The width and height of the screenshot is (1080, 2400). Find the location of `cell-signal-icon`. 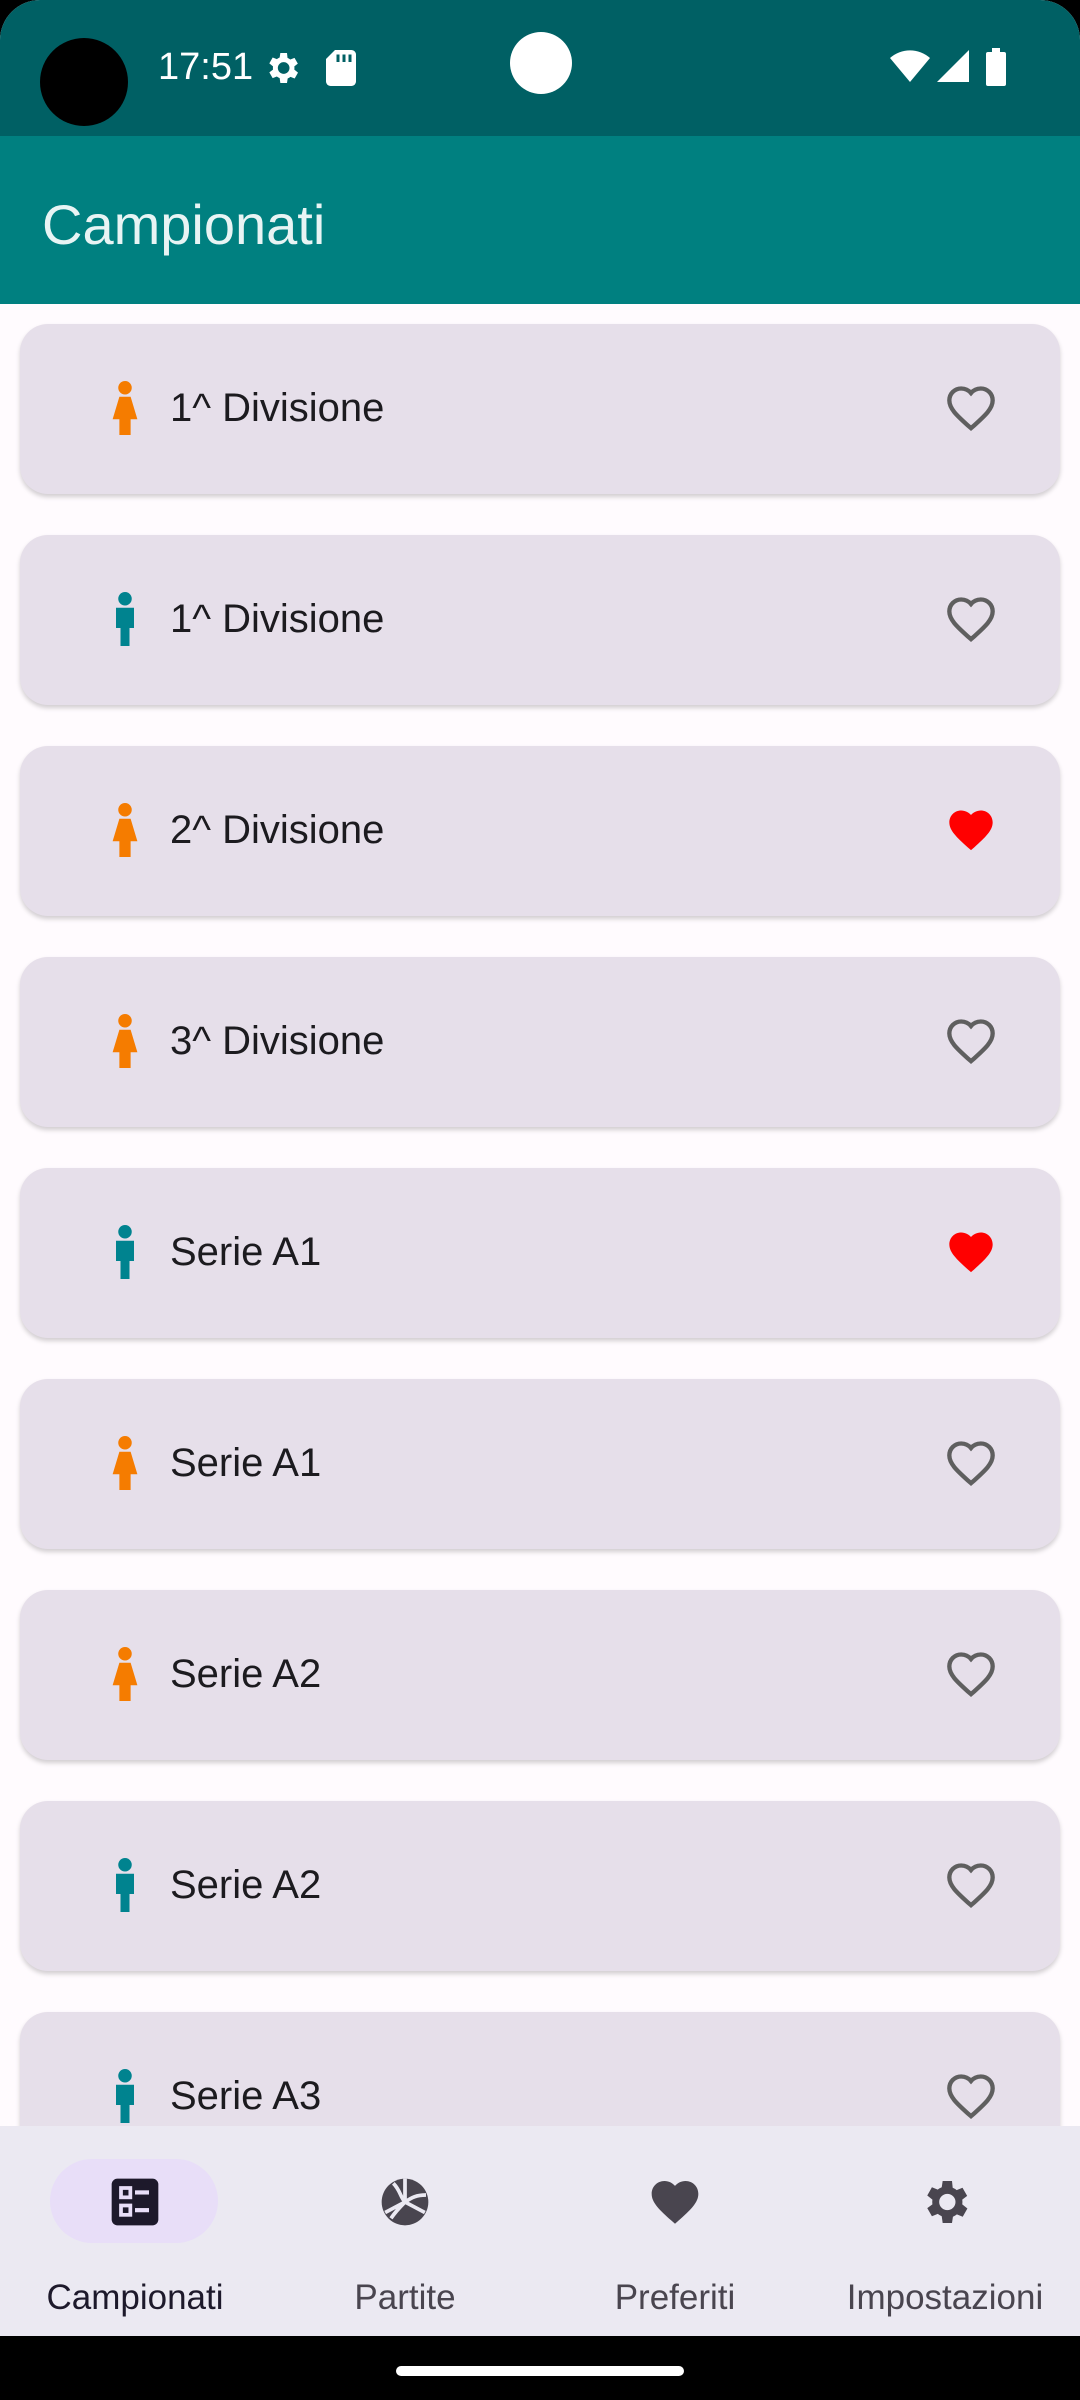

cell-signal-icon is located at coordinates (953, 66).